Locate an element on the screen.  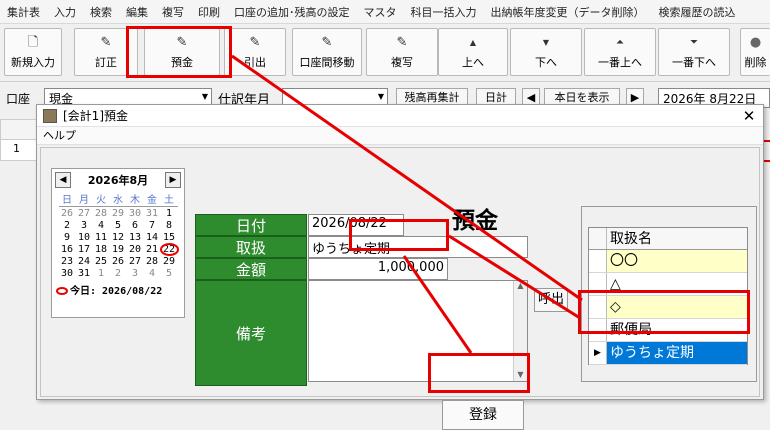
calendar-day: 18 is located at coordinates (101, 249).